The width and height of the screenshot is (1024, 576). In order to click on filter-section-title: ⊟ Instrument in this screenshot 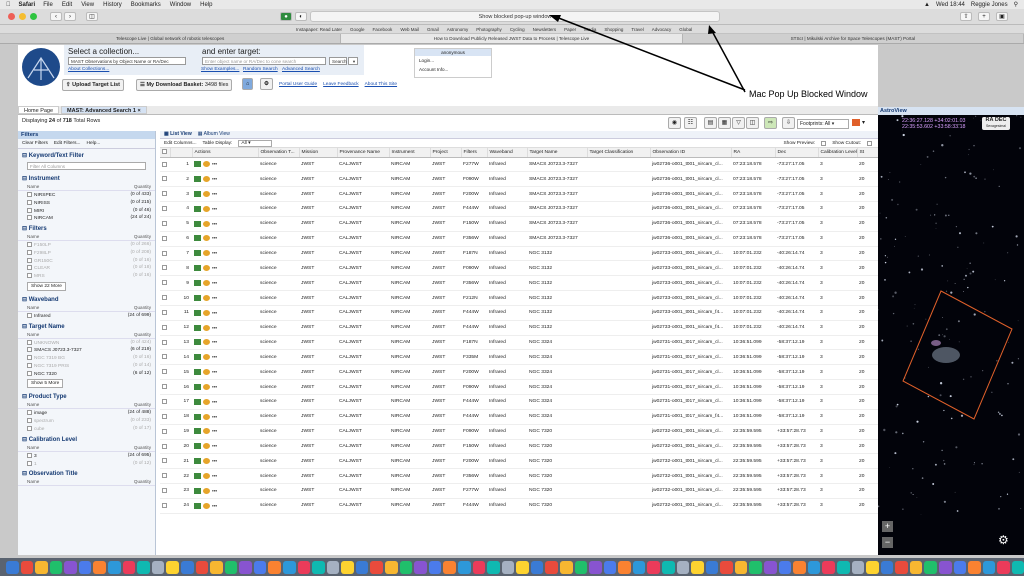, I will do `click(86, 177)`.